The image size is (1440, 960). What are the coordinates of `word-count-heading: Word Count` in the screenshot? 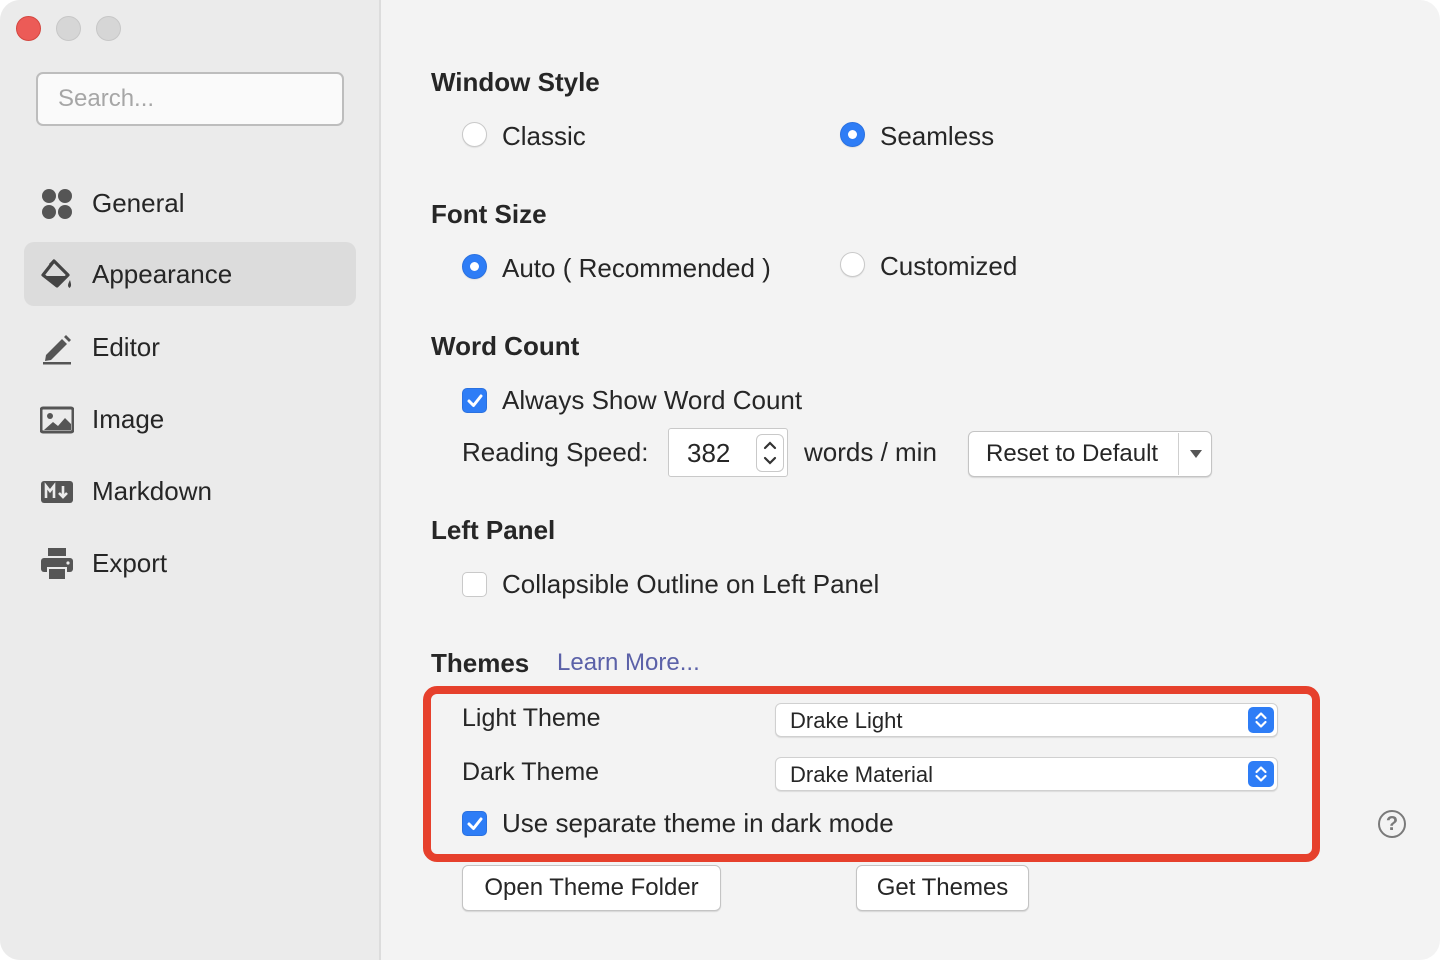 It's located at (505, 346).